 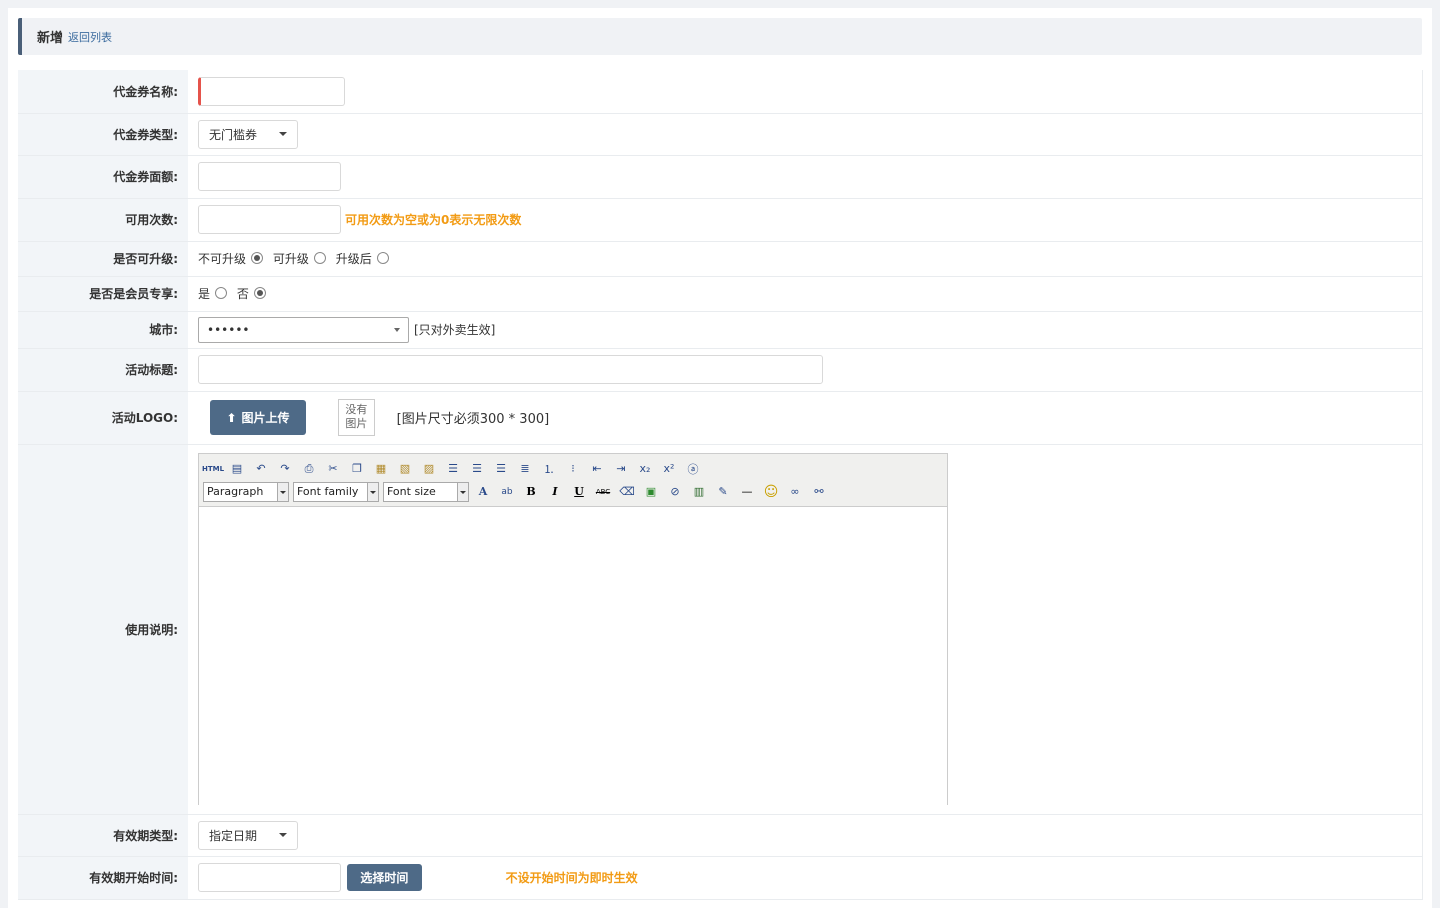 I want to click on text-color-icon: A, so click(x=483, y=492).